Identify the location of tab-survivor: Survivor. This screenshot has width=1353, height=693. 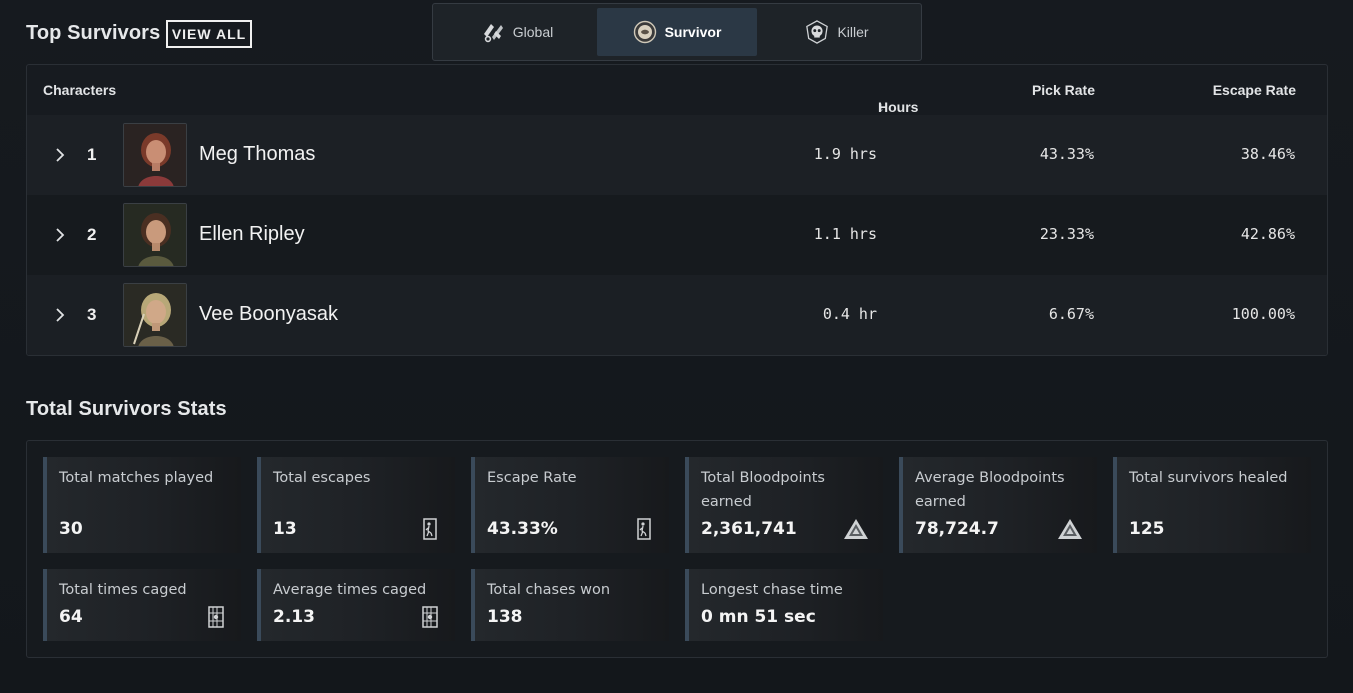
(677, 32).